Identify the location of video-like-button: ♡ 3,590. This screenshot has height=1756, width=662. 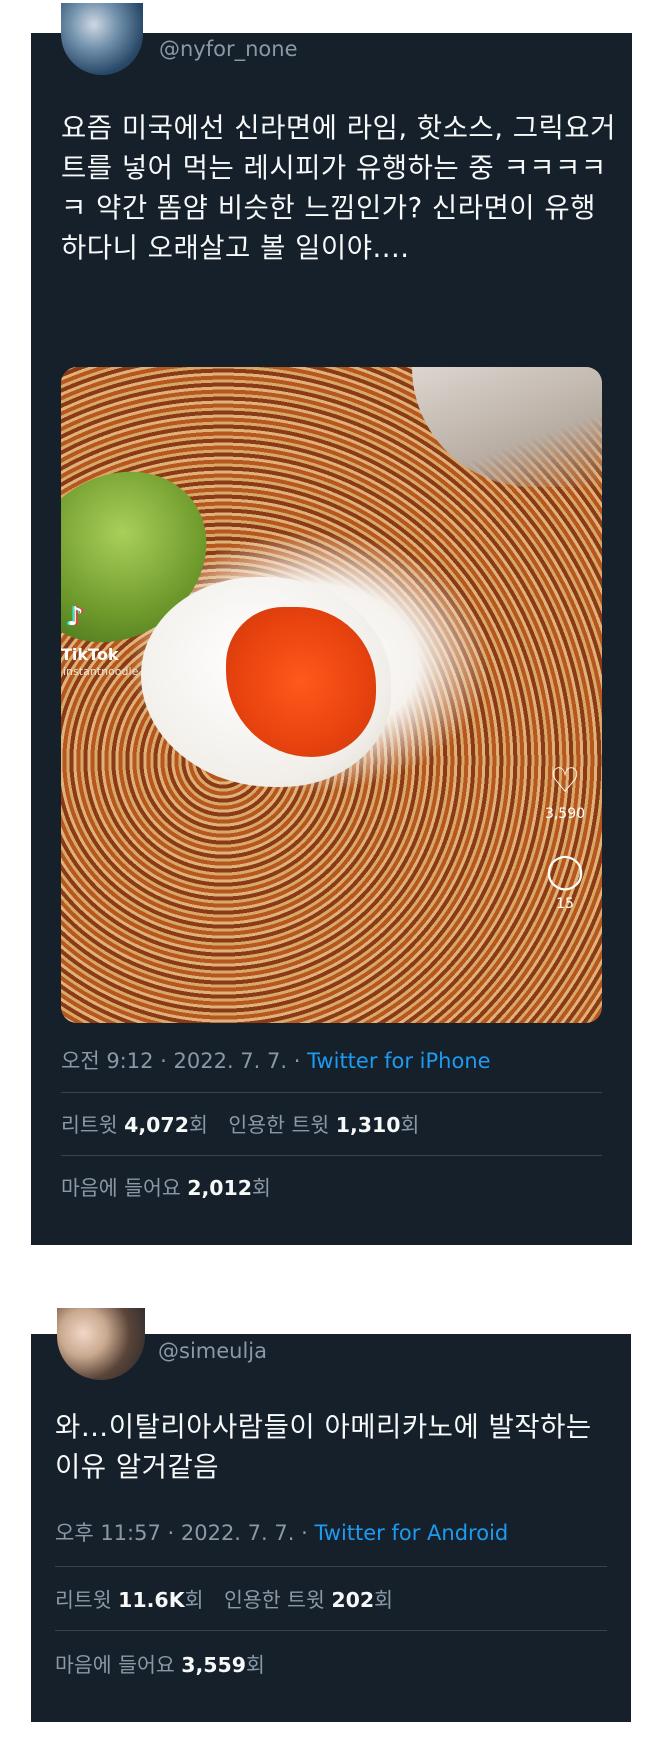
(565, 792).